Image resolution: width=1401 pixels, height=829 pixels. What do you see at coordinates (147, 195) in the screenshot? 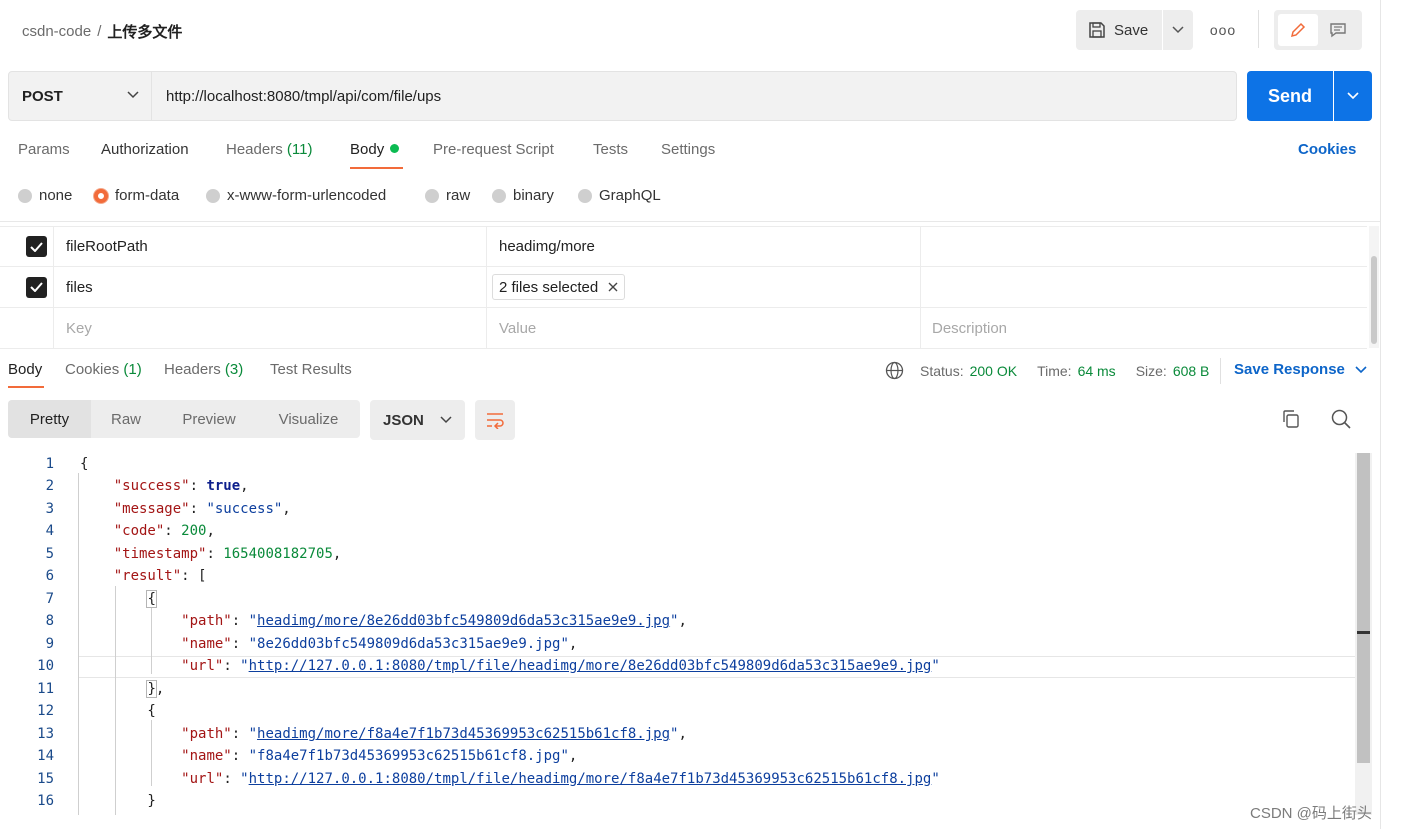
I see `radio-label: form-data` at bounding box center [147, 195].